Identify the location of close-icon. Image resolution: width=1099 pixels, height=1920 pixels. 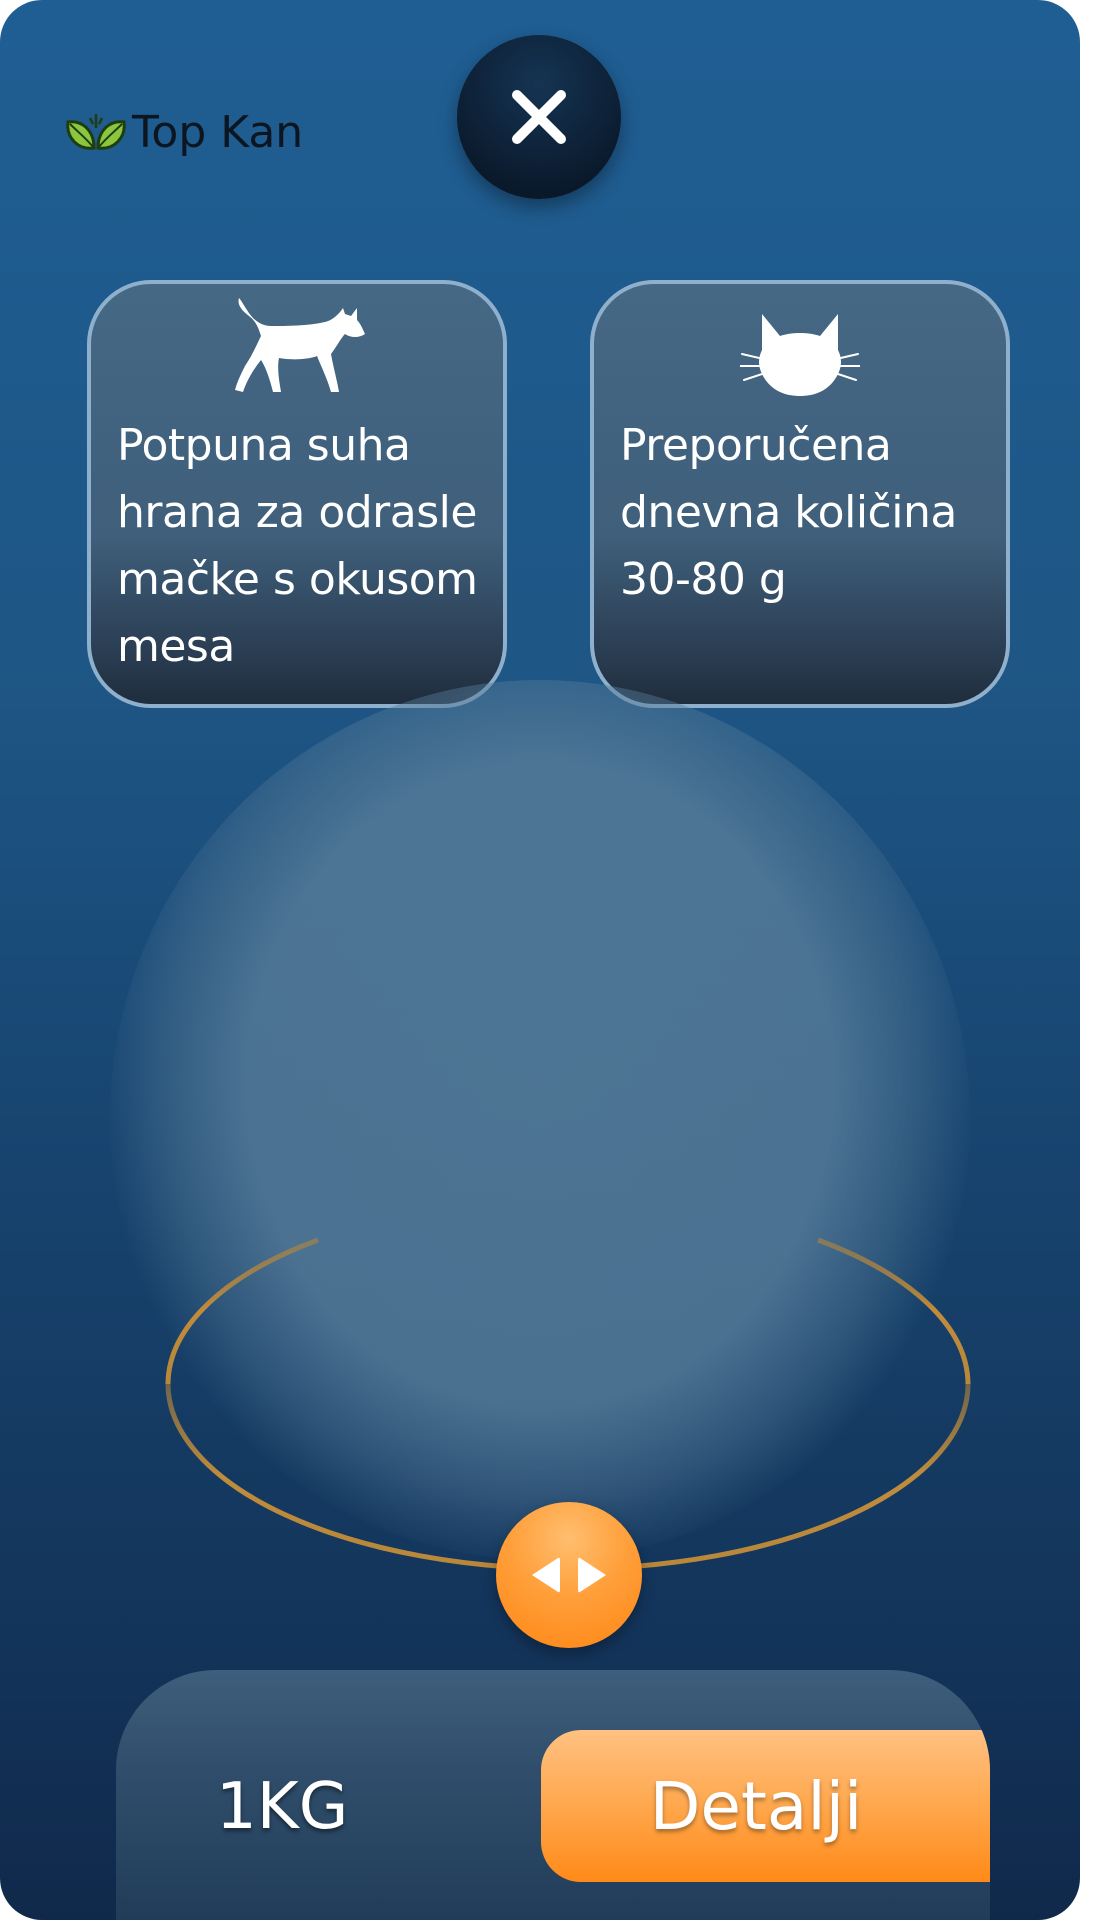
(539, 117).